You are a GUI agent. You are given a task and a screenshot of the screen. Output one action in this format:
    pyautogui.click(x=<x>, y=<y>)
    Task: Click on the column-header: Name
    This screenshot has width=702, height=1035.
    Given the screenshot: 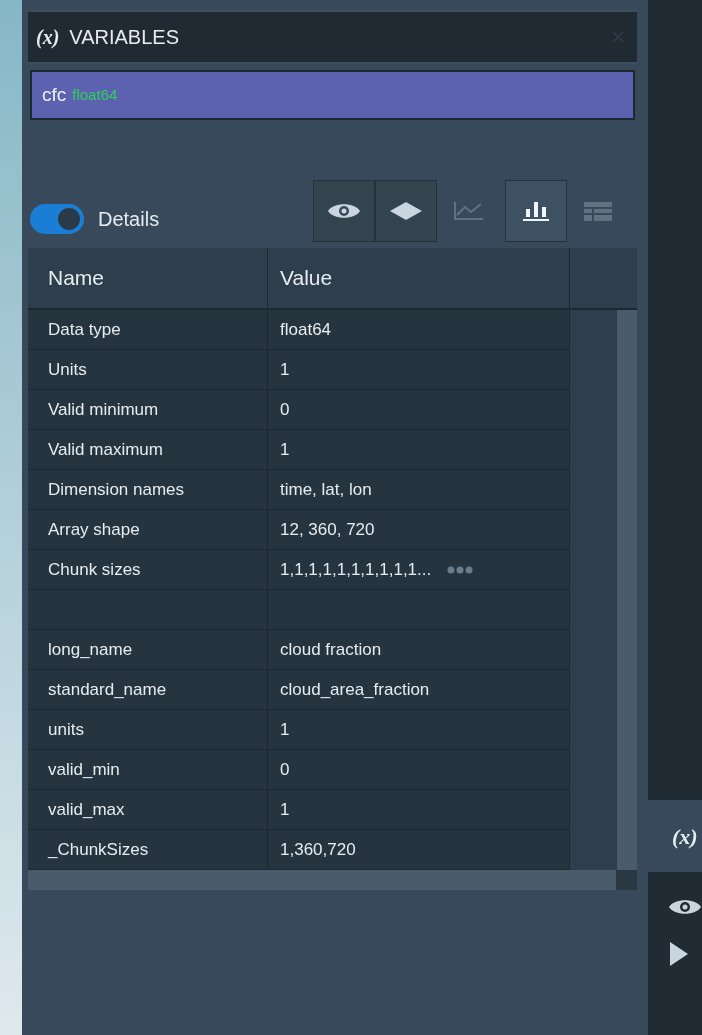 What is the action you would take?
    pyautogui.click(x=148, y=278)
    